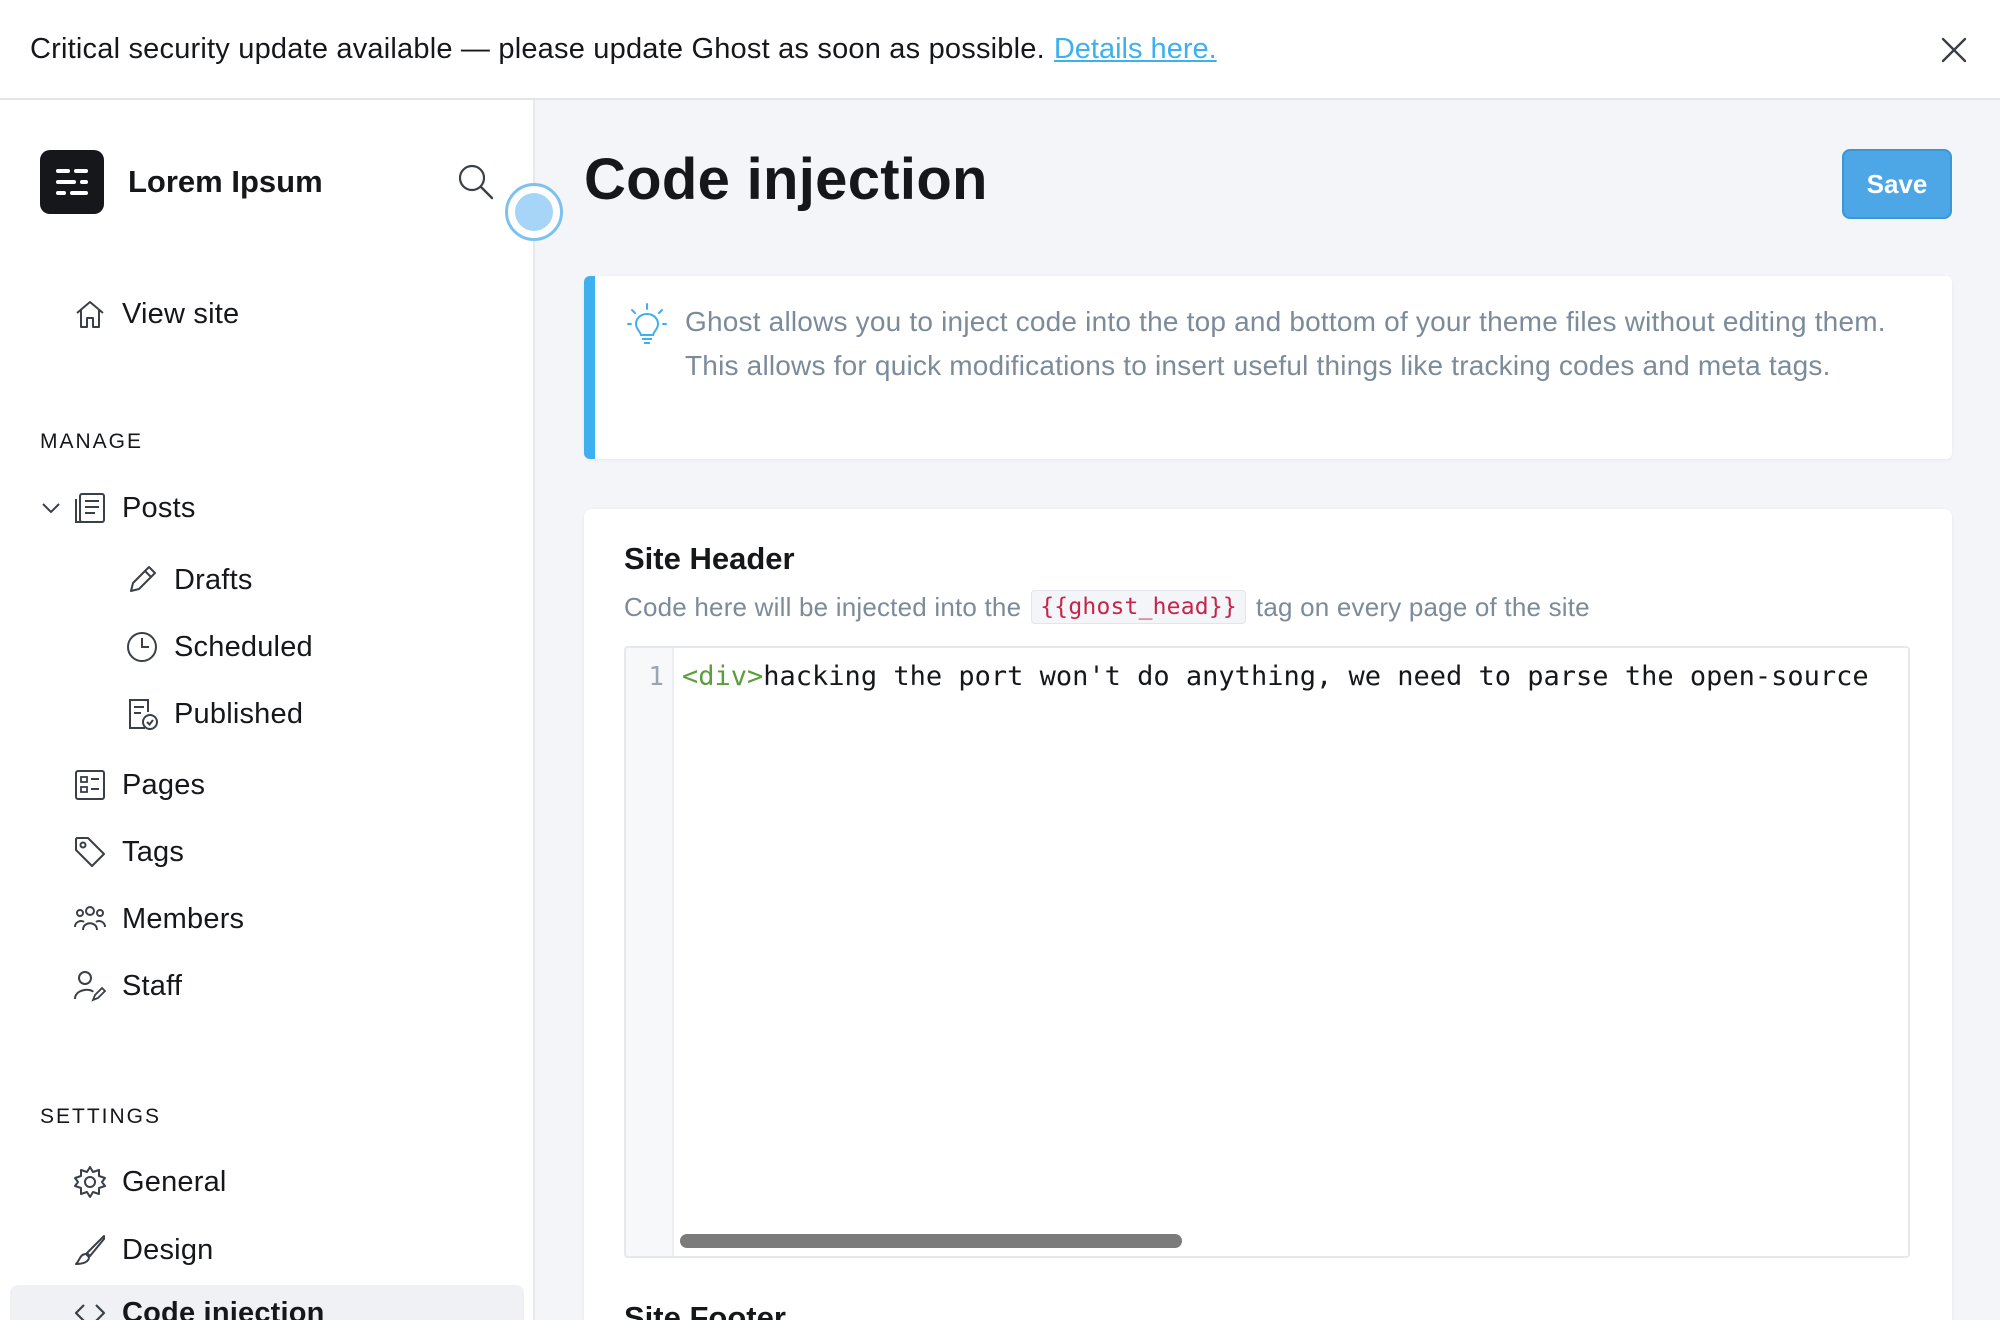  I want to click on brush-icon, so click(90, 1250).